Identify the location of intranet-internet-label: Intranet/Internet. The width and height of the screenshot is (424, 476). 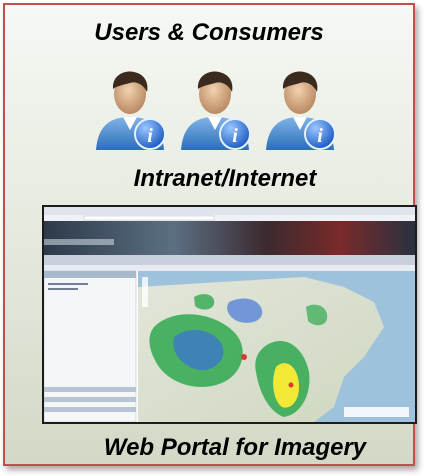
(225, 178).